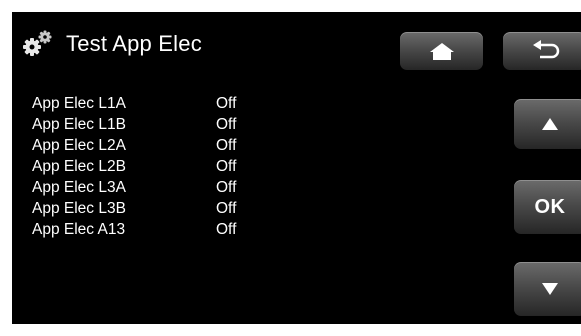 The height and width of the screenshot is (336, 581). I want to click on page-title: Test App Elec, so click(134, 43).